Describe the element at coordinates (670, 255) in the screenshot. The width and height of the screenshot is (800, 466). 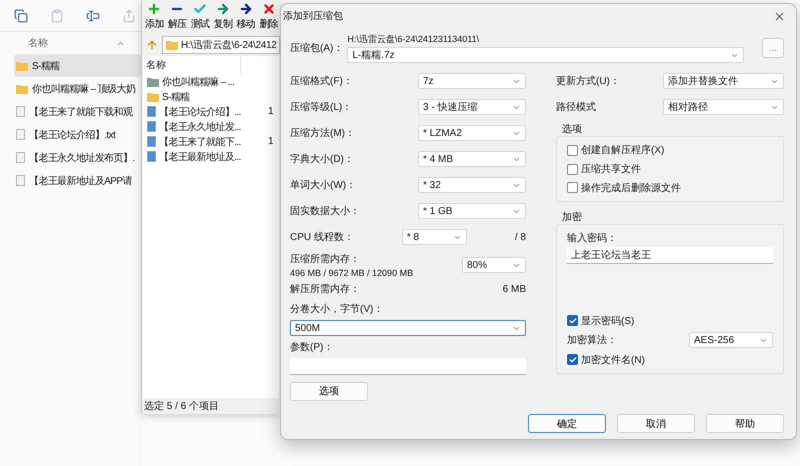
I see `password-field: 上老王论坛当老王` at that location.